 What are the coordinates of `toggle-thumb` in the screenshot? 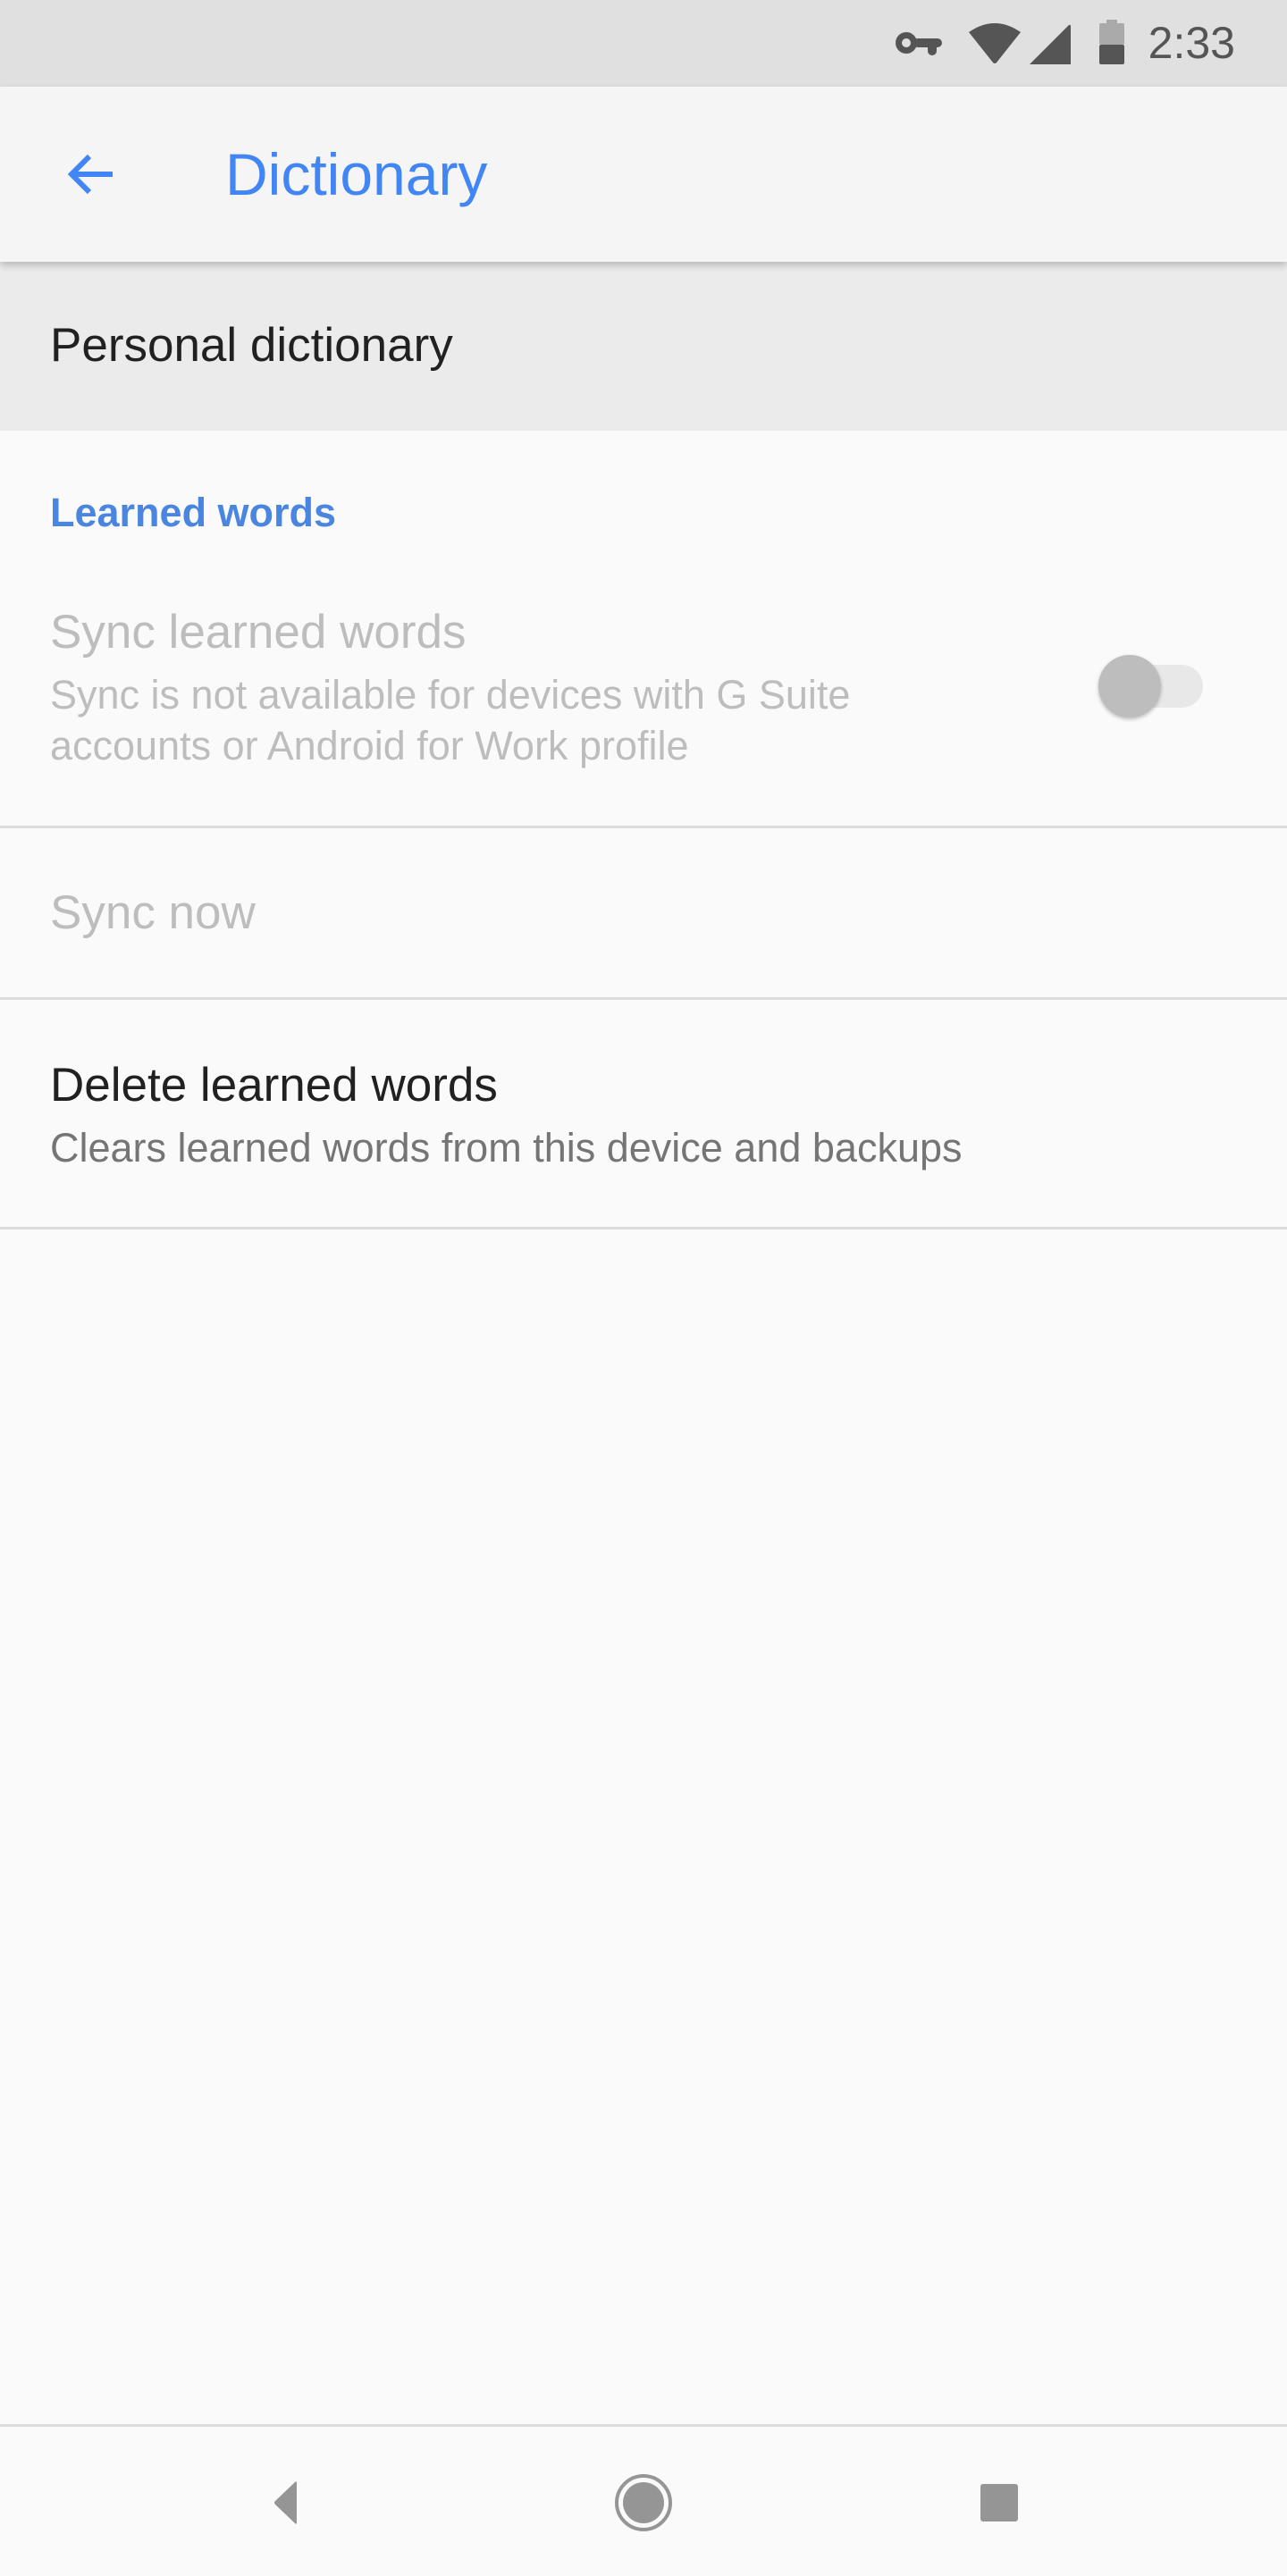 It's located at (1129, 686).